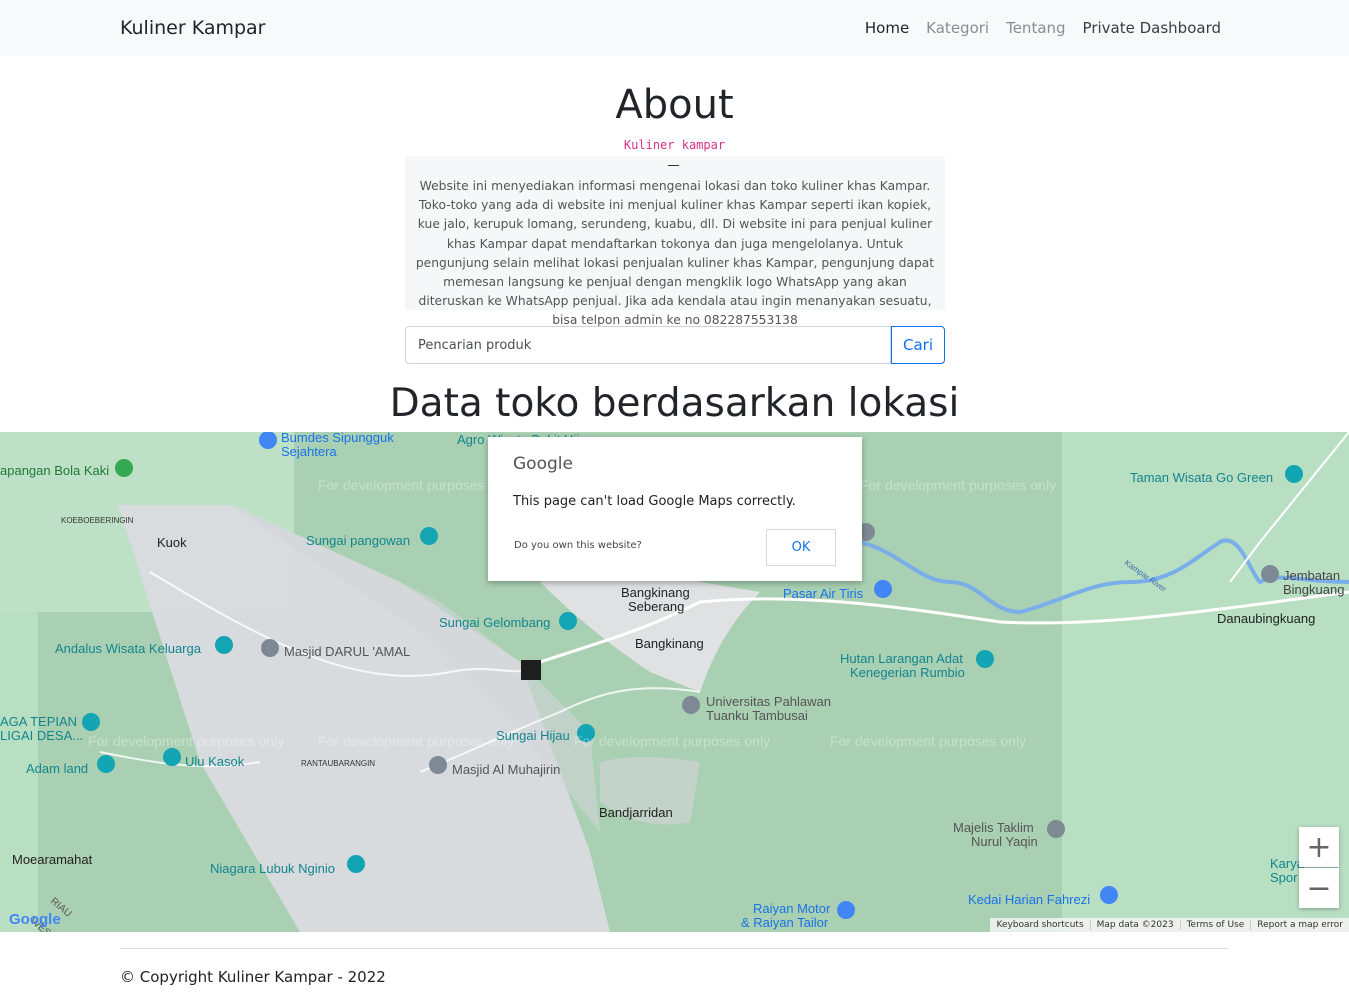 Image resolution: width=1349 pixels, height=1005 pixels. I want to click on search-button: Cari, so click(918, 345).